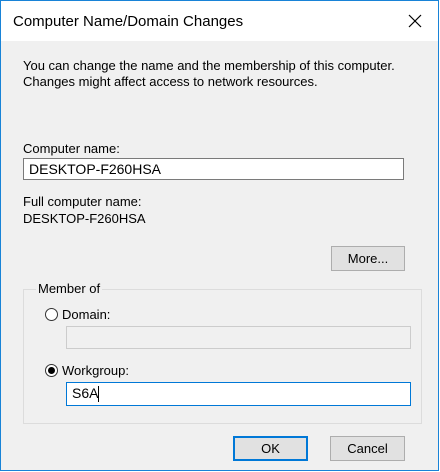 The image size is (440, 472). I want to click on title-bar: Computer Name/Domain Changes, so click(219, 21).